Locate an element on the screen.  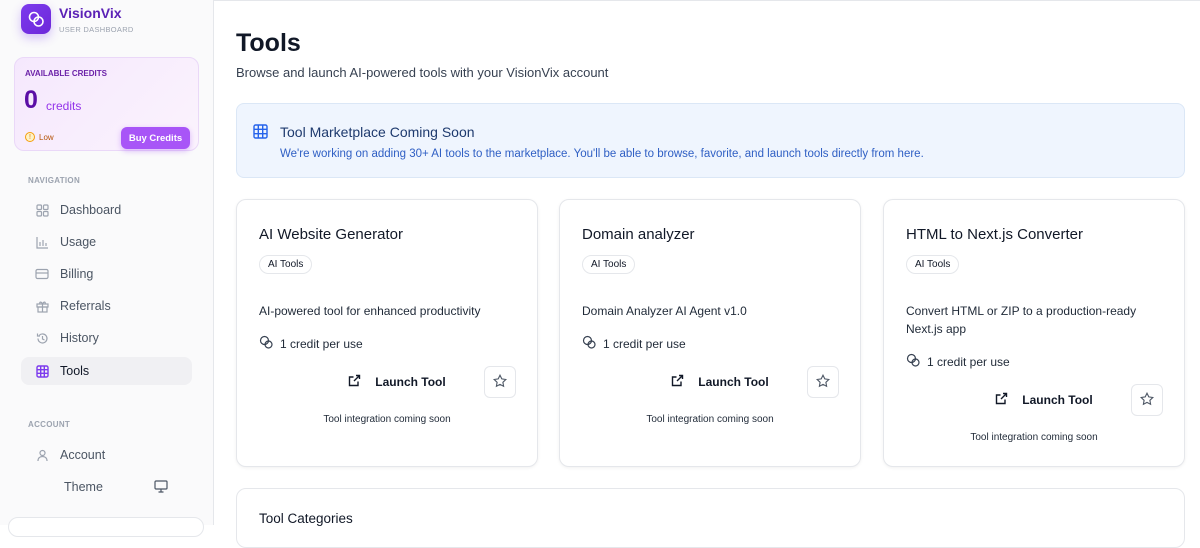
sidebar-item-label: Billing is located at coordinates (77, 274).